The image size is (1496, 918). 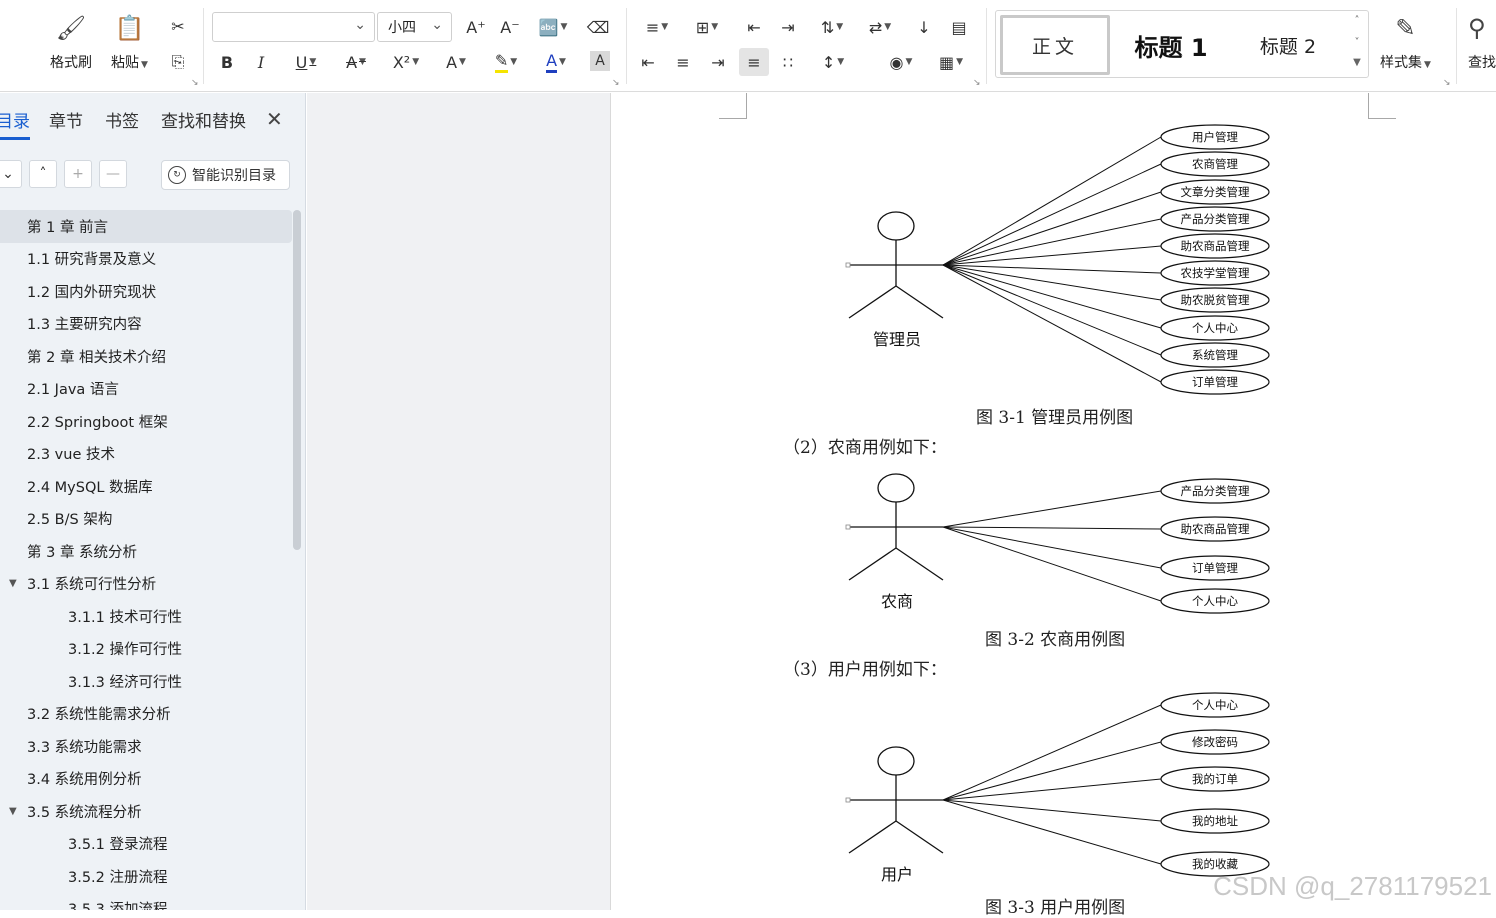 I want to click on underline-button: U ▼, so click(x=306, y=62).